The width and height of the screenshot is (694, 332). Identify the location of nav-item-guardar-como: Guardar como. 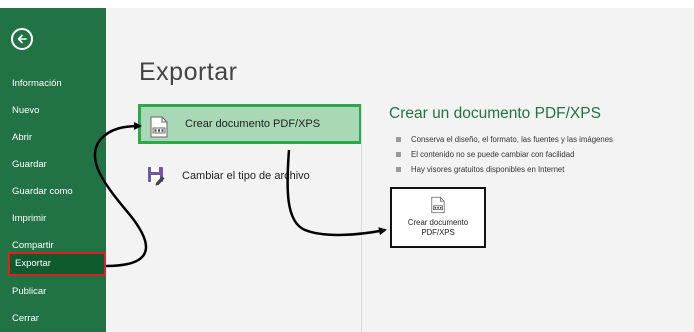
(53, 192).